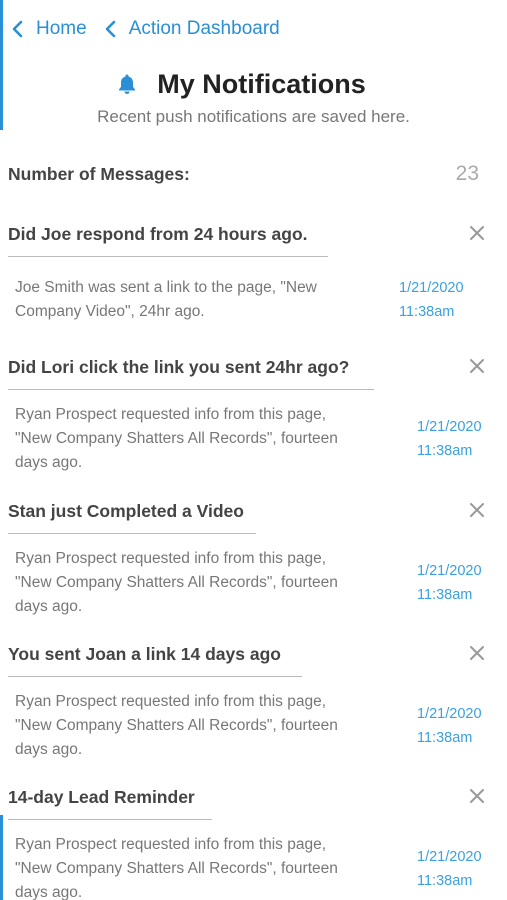 Image resolution: width=507 pixels, height=900 pixels. Describe the element at coordinates (1, 857) in the screenshot. I see `left-accent-bar` at that location.